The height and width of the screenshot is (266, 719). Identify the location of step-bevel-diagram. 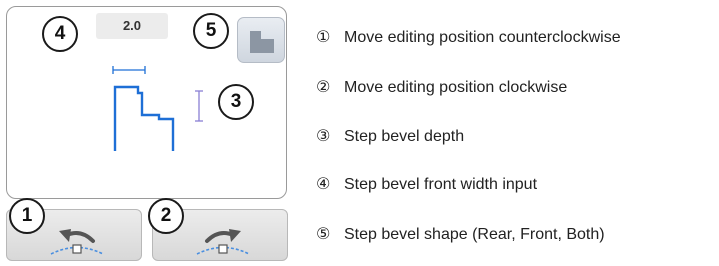
(157, 108).